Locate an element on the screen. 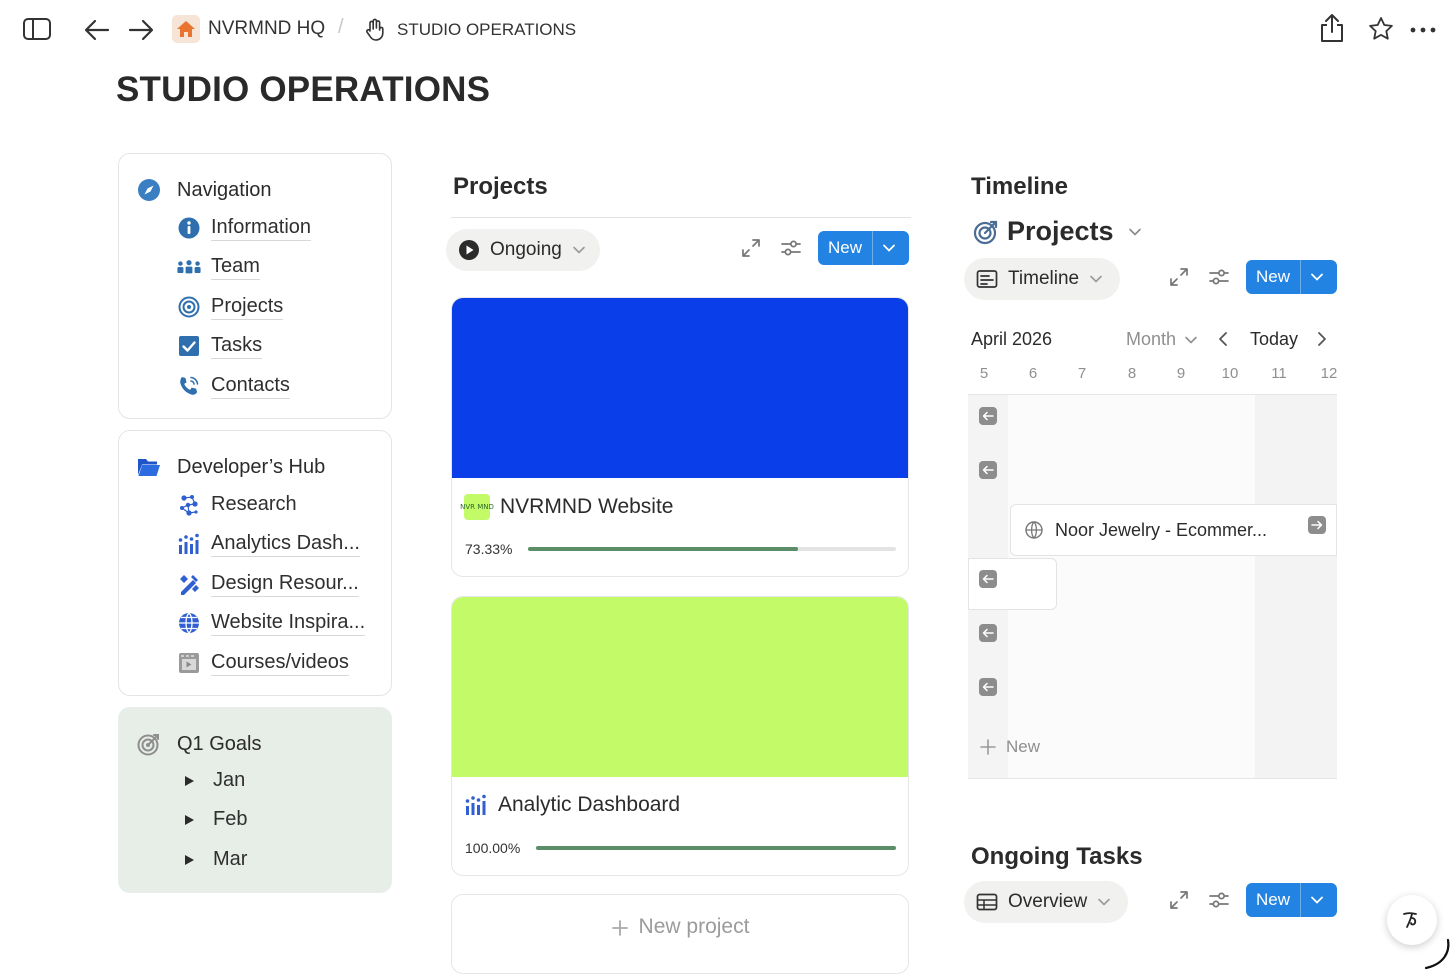 The height and width of the screenshot is (975, 1456). nav-item-information: Information is located at coordinates (244, 228).